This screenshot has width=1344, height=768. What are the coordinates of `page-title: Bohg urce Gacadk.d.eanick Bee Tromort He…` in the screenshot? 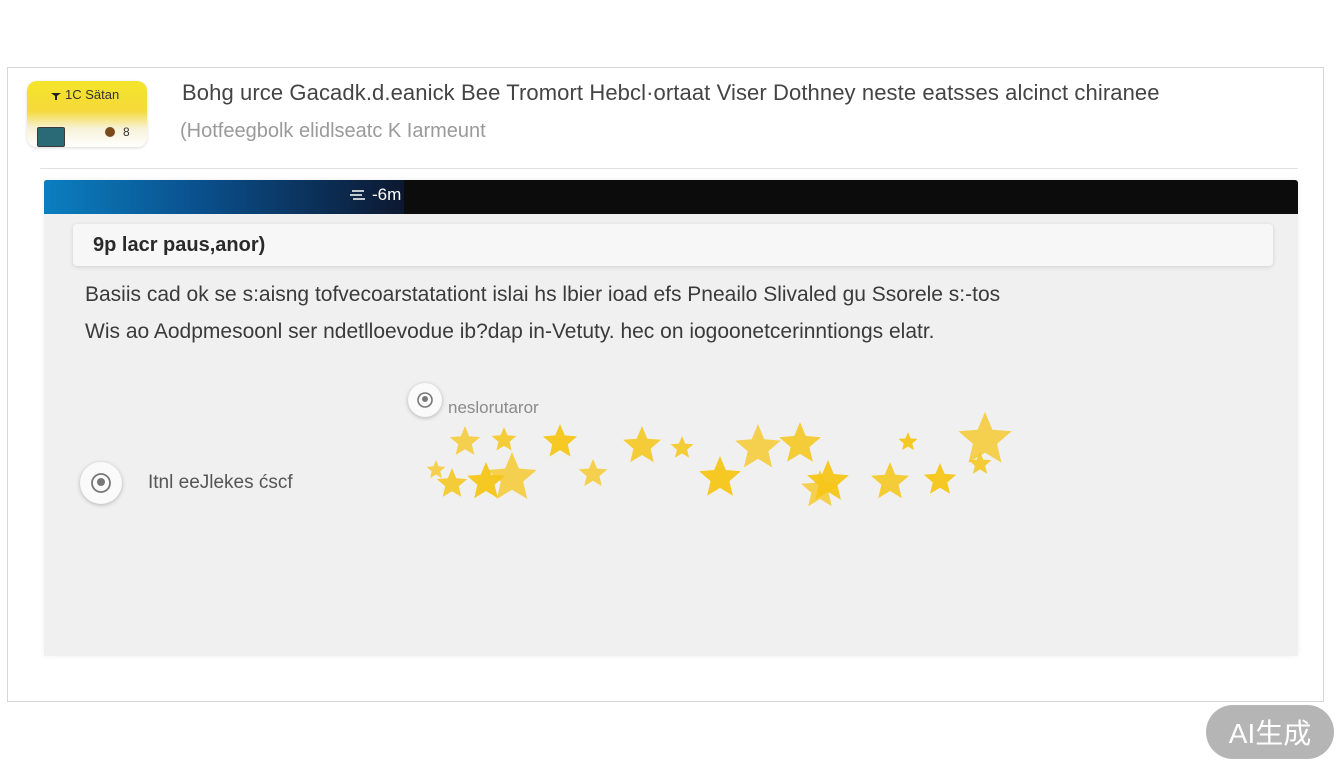 It's located at (671, 92).